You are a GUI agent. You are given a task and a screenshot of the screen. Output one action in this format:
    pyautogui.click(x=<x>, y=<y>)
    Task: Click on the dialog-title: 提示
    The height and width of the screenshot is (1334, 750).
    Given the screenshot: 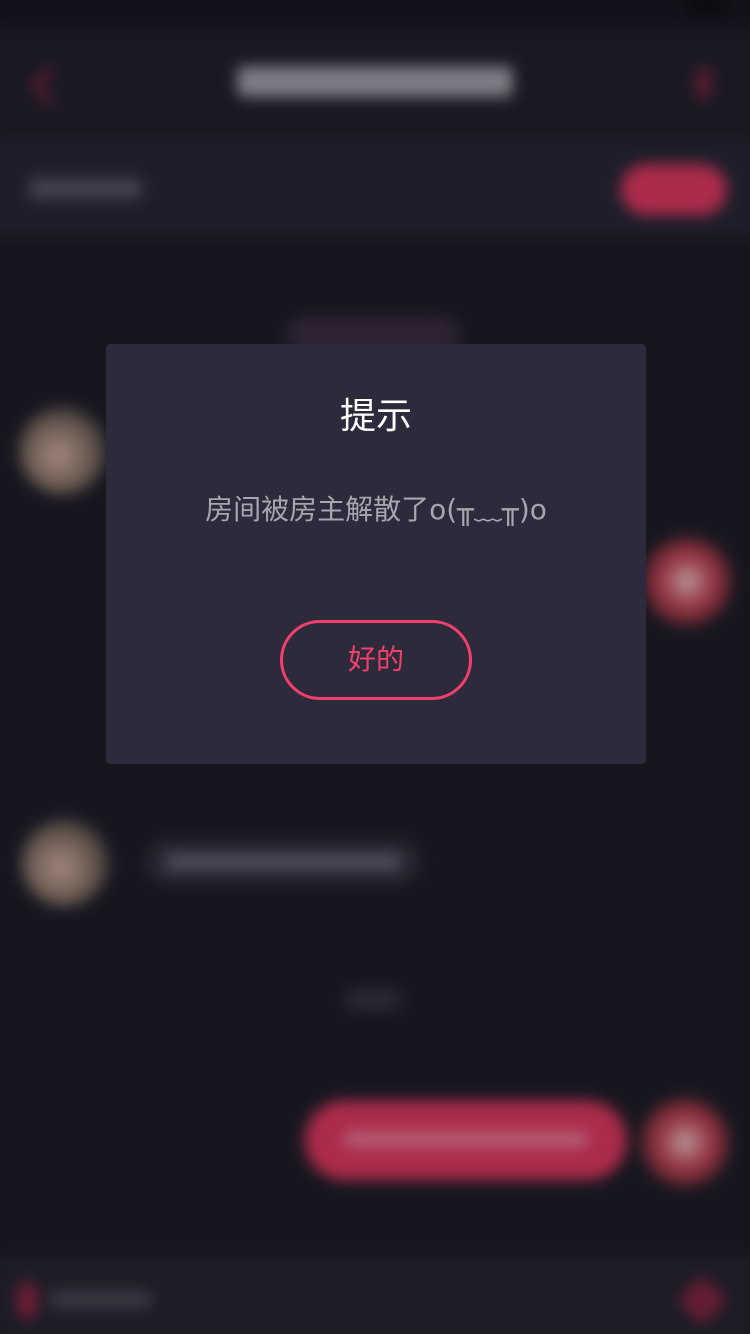 What is the action you would take?
    pyautogui.click(x=375, y=416)
    